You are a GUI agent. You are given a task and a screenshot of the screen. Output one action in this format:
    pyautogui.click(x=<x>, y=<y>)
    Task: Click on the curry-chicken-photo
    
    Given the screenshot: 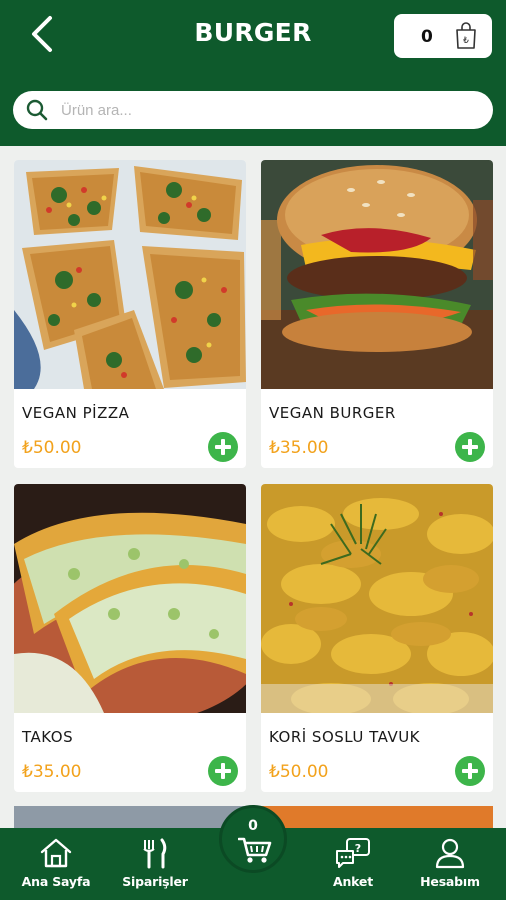 What is the action you would take?
    pyautogui.click(x=377, y=598)
    